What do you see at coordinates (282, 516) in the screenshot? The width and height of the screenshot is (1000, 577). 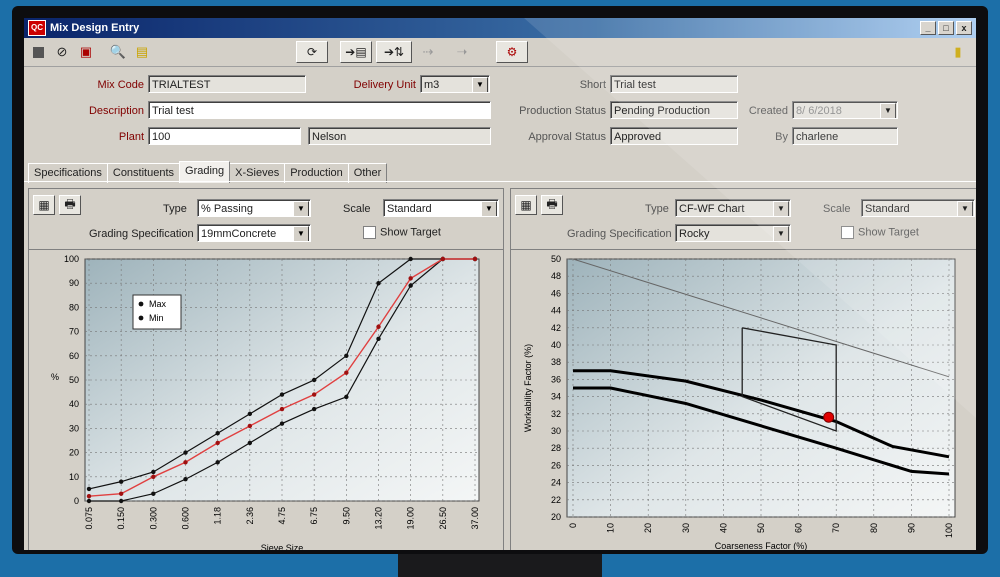 I see `x-tick-label: 4.75` at bounding box center [282, 516].